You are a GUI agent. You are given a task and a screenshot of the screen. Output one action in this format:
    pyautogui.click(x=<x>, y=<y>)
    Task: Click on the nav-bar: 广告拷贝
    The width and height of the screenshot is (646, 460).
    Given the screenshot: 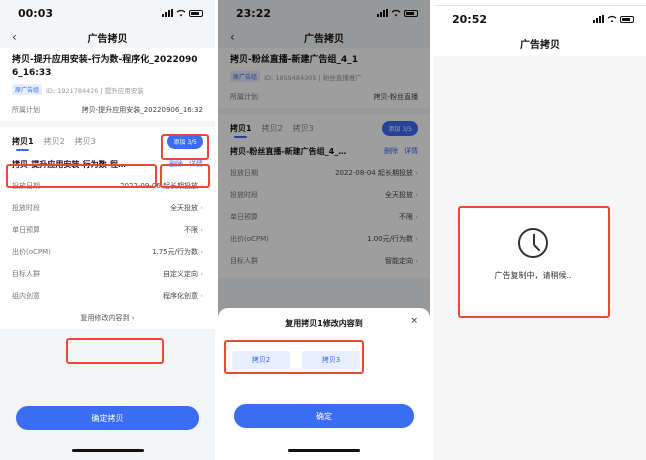 What is the action you would take?
    pyautogui.click(x=540, y=43)
    